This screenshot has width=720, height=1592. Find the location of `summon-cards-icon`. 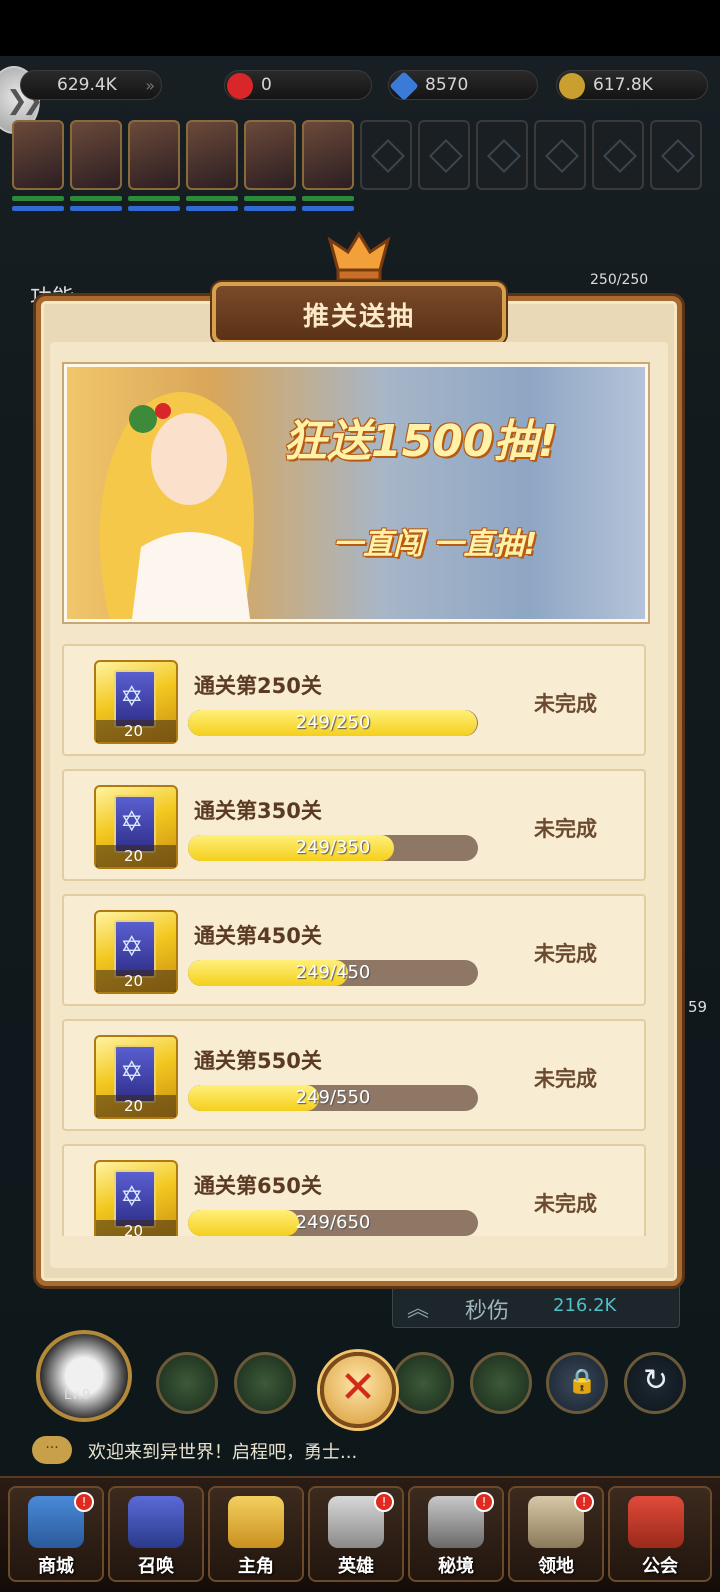

summon-cards-icon is located at coordinates (156, 1522).